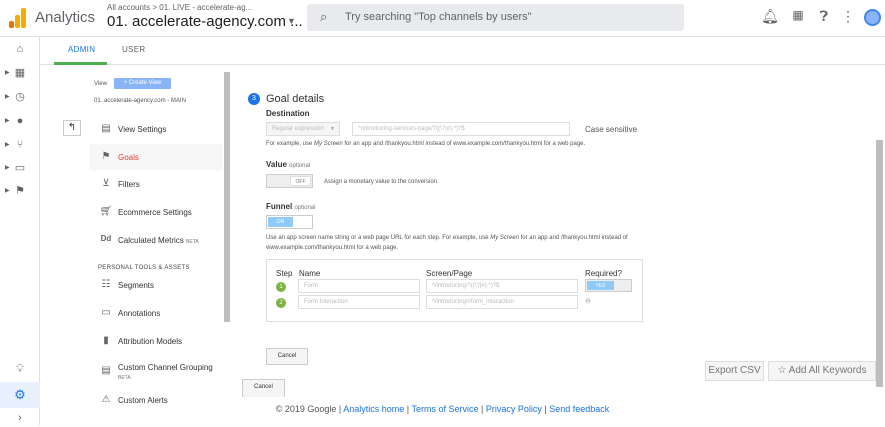 This screenshot has height=427, width=885. I want to click on flag-icon: ⚑, so click(106, 156).